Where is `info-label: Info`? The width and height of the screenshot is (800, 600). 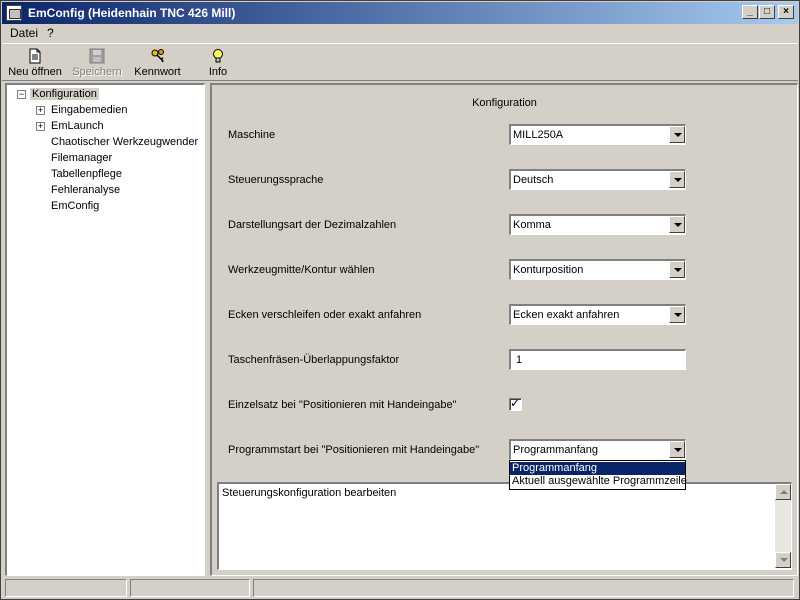
info-label: Info is located at coordinates (218, 72).